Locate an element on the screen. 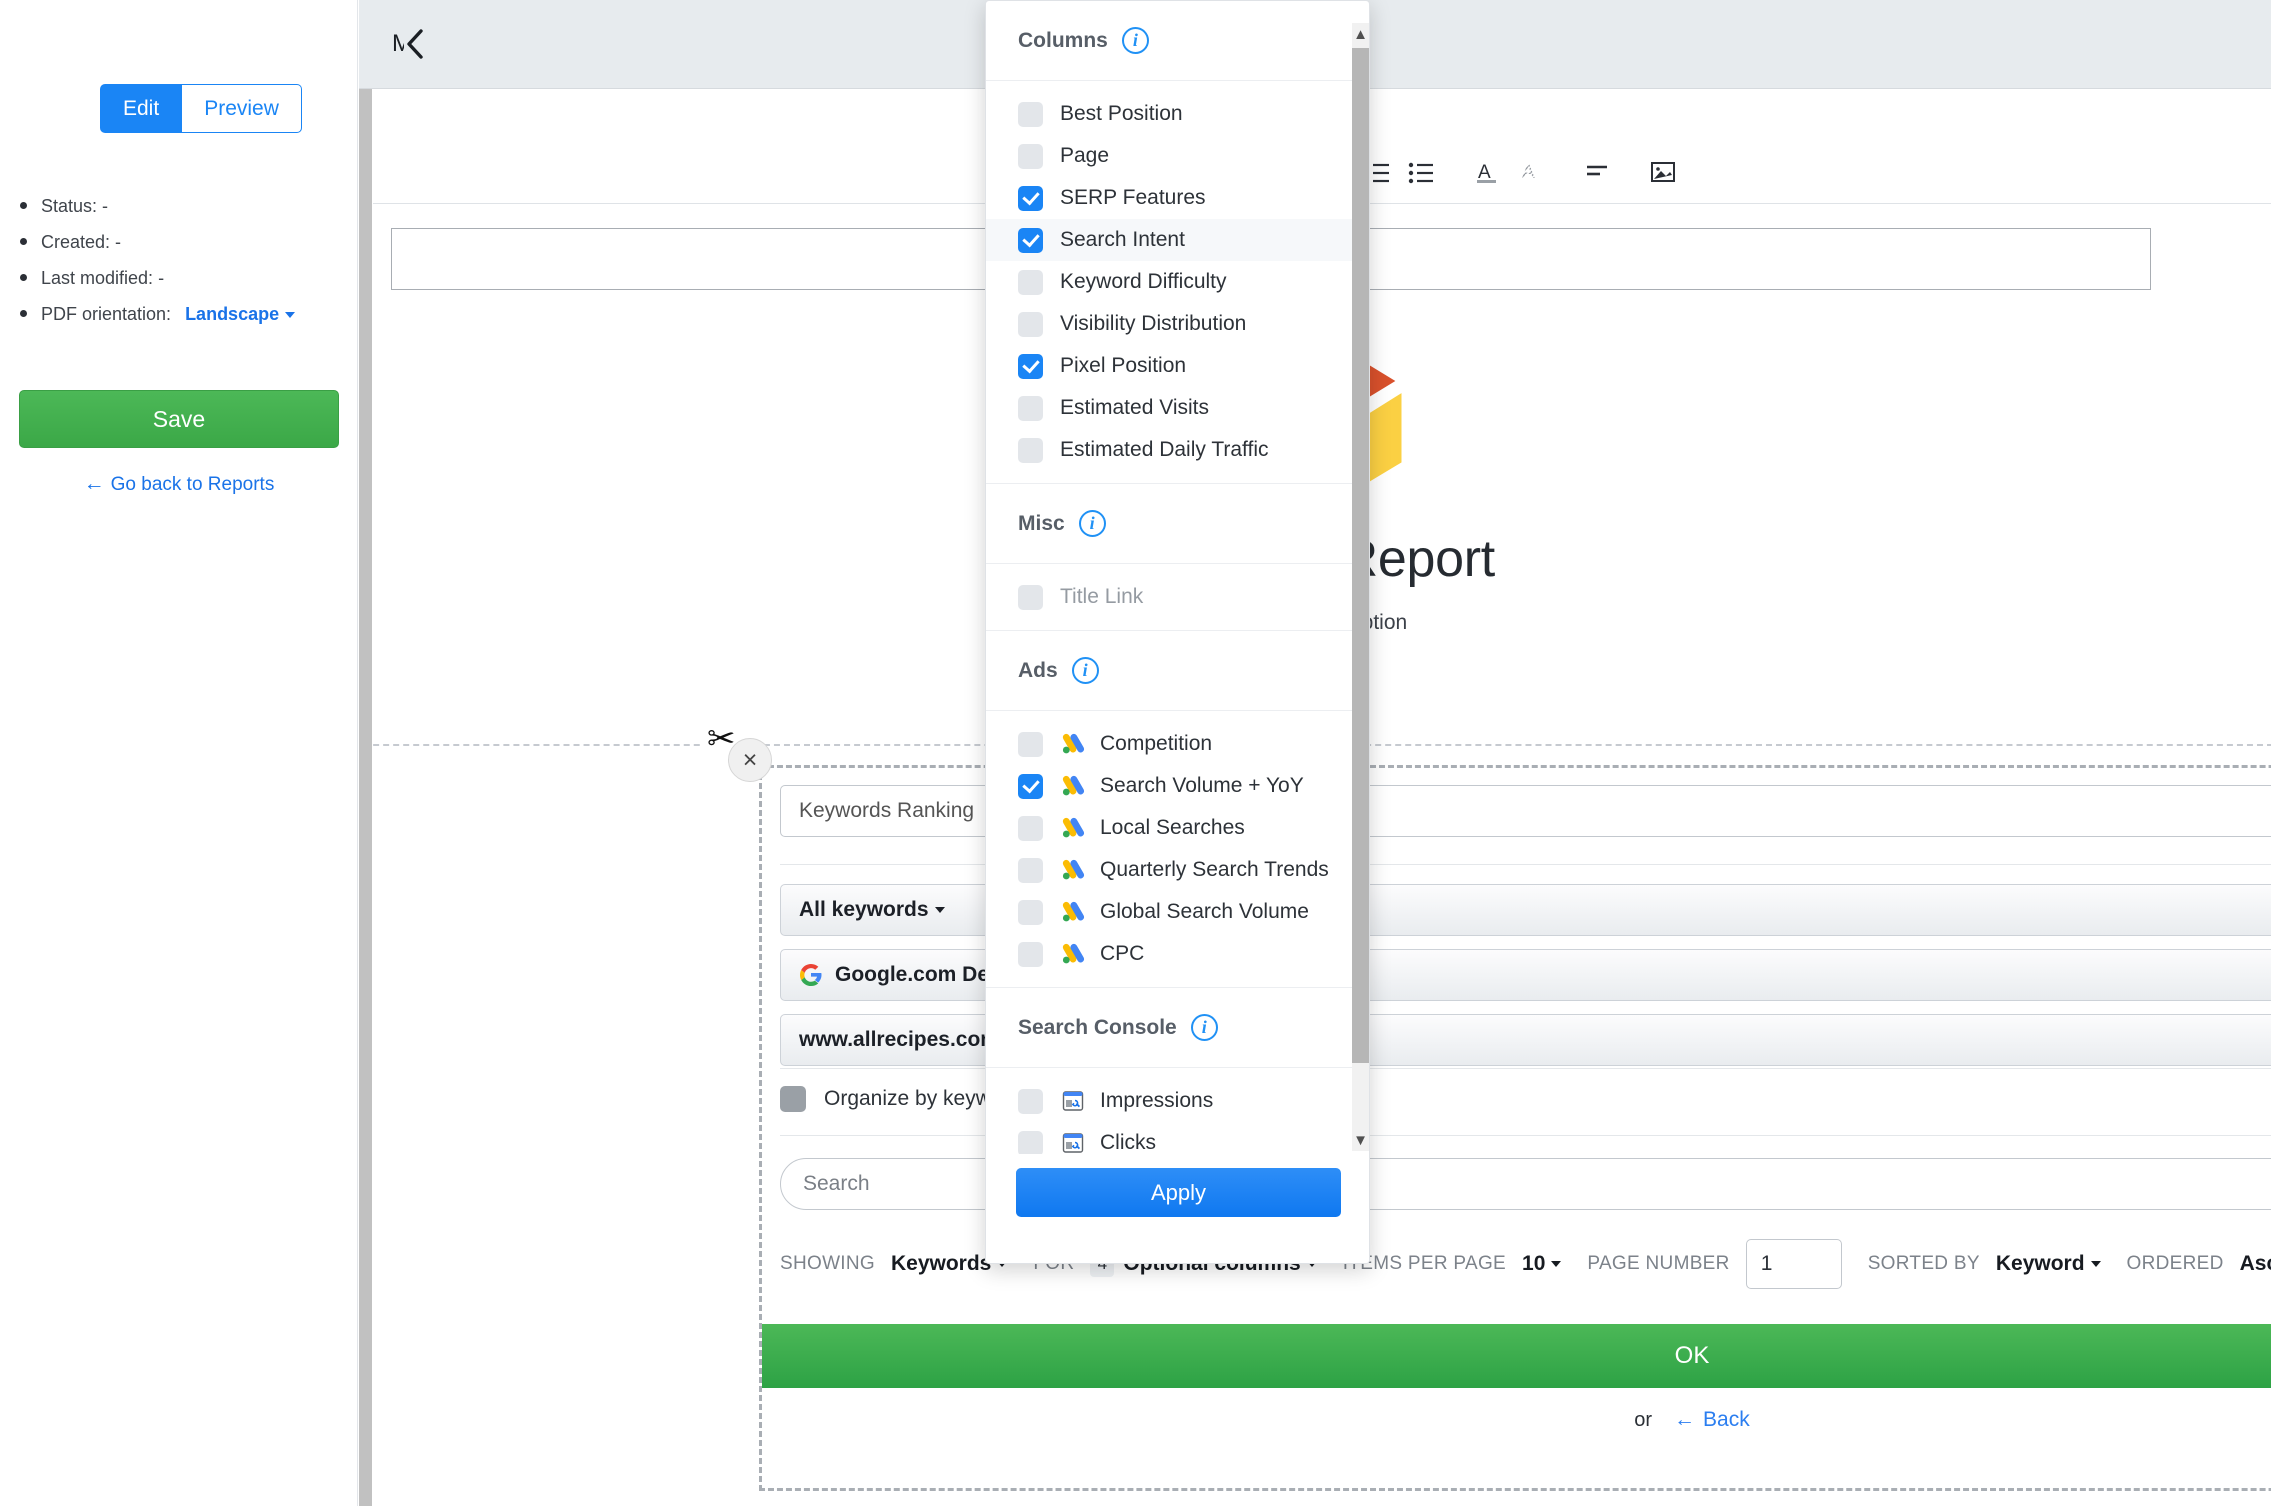 This screenshot has width=2271, height=1506. page-scrollbar-track is located at coordinates (365, 797).